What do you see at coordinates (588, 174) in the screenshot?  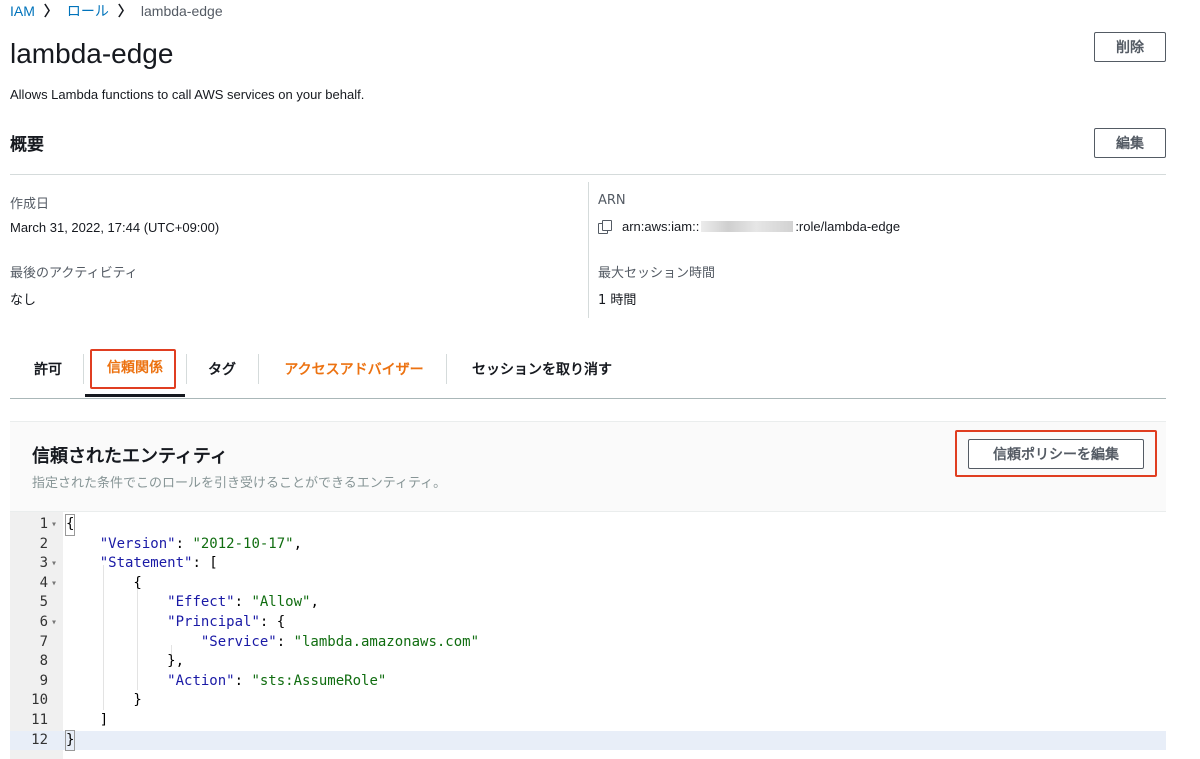 I see `summary-divider` at bounding box center [588, 174].